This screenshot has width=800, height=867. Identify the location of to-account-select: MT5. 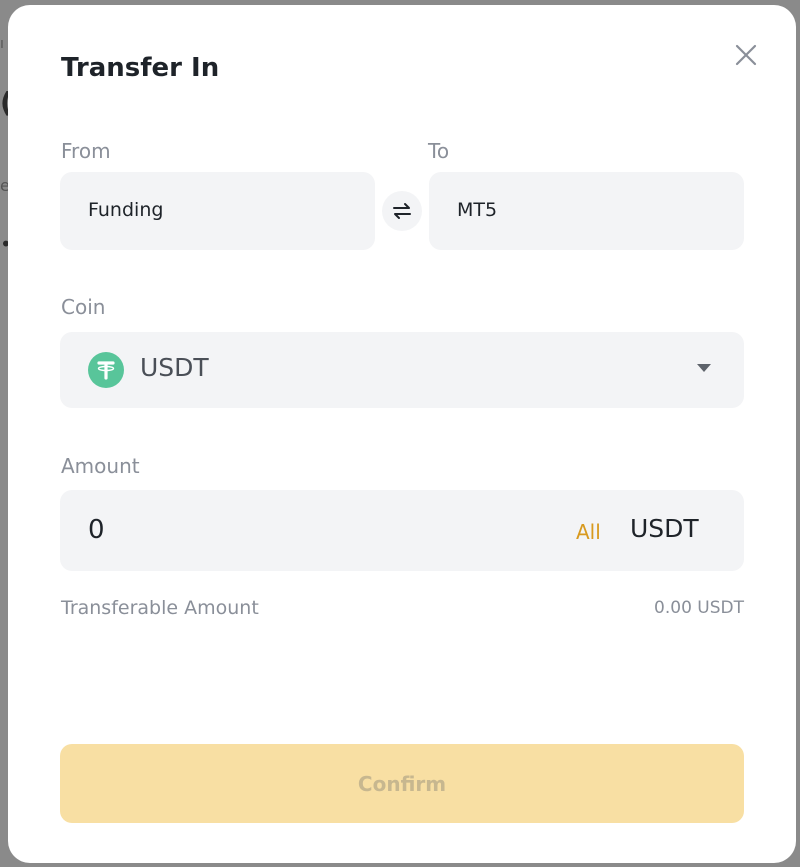
(586, 211).